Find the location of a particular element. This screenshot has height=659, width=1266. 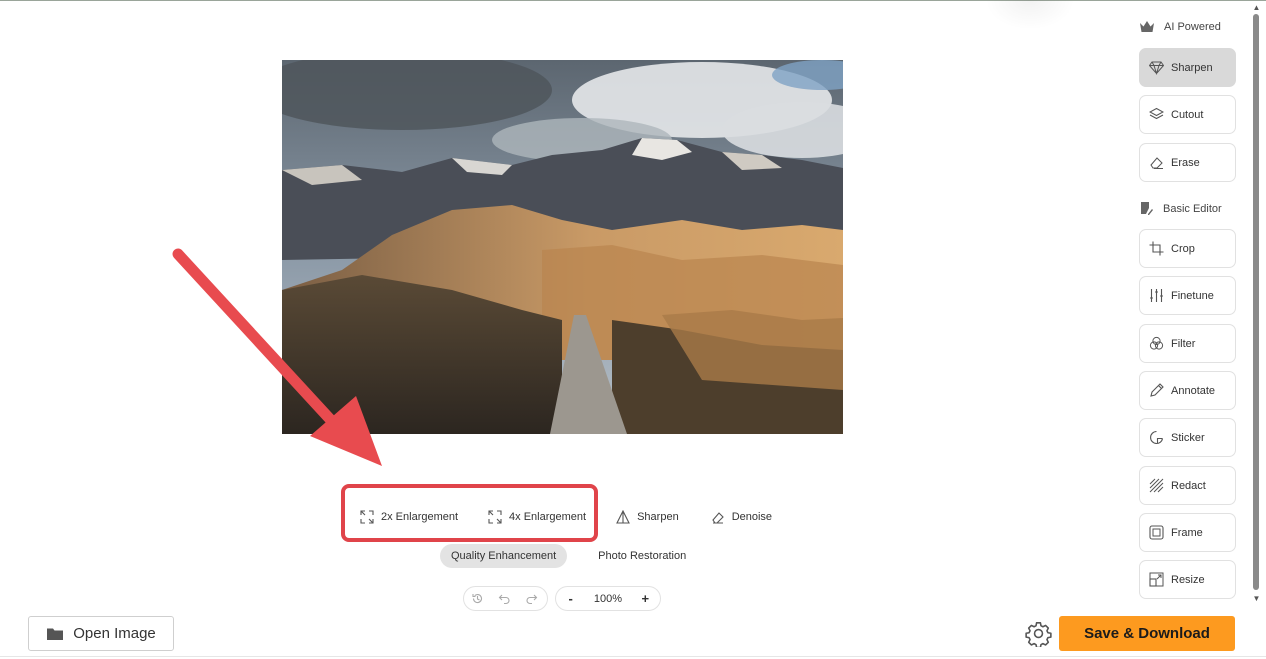

zoom-controls: - 100% + is located at coordinates (608, 598).